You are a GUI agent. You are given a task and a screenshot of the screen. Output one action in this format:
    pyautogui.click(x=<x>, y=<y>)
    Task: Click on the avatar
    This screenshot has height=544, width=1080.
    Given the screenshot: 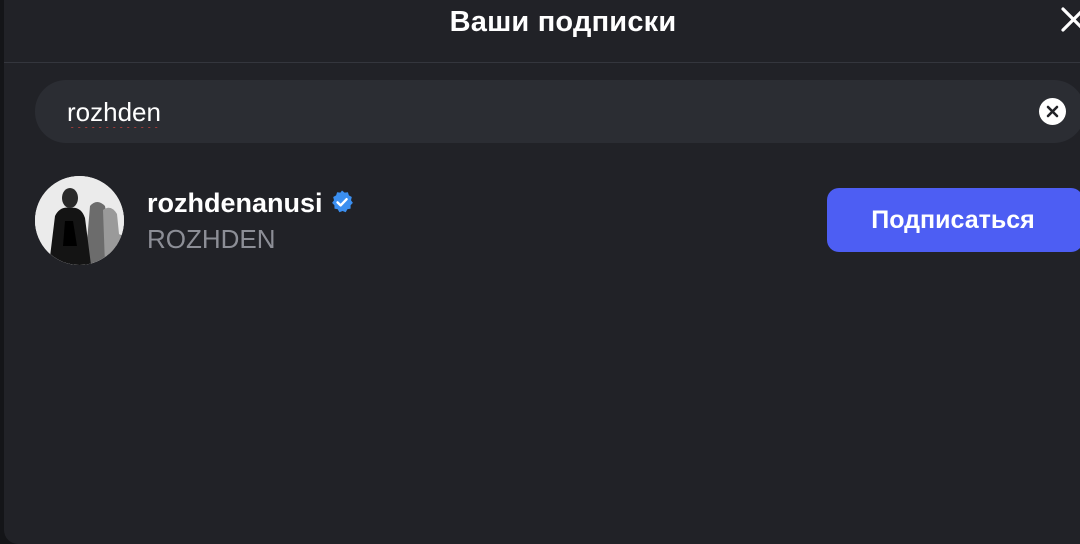 What is the action you would take?
    pyautogui.click(x=79, y=220)
    